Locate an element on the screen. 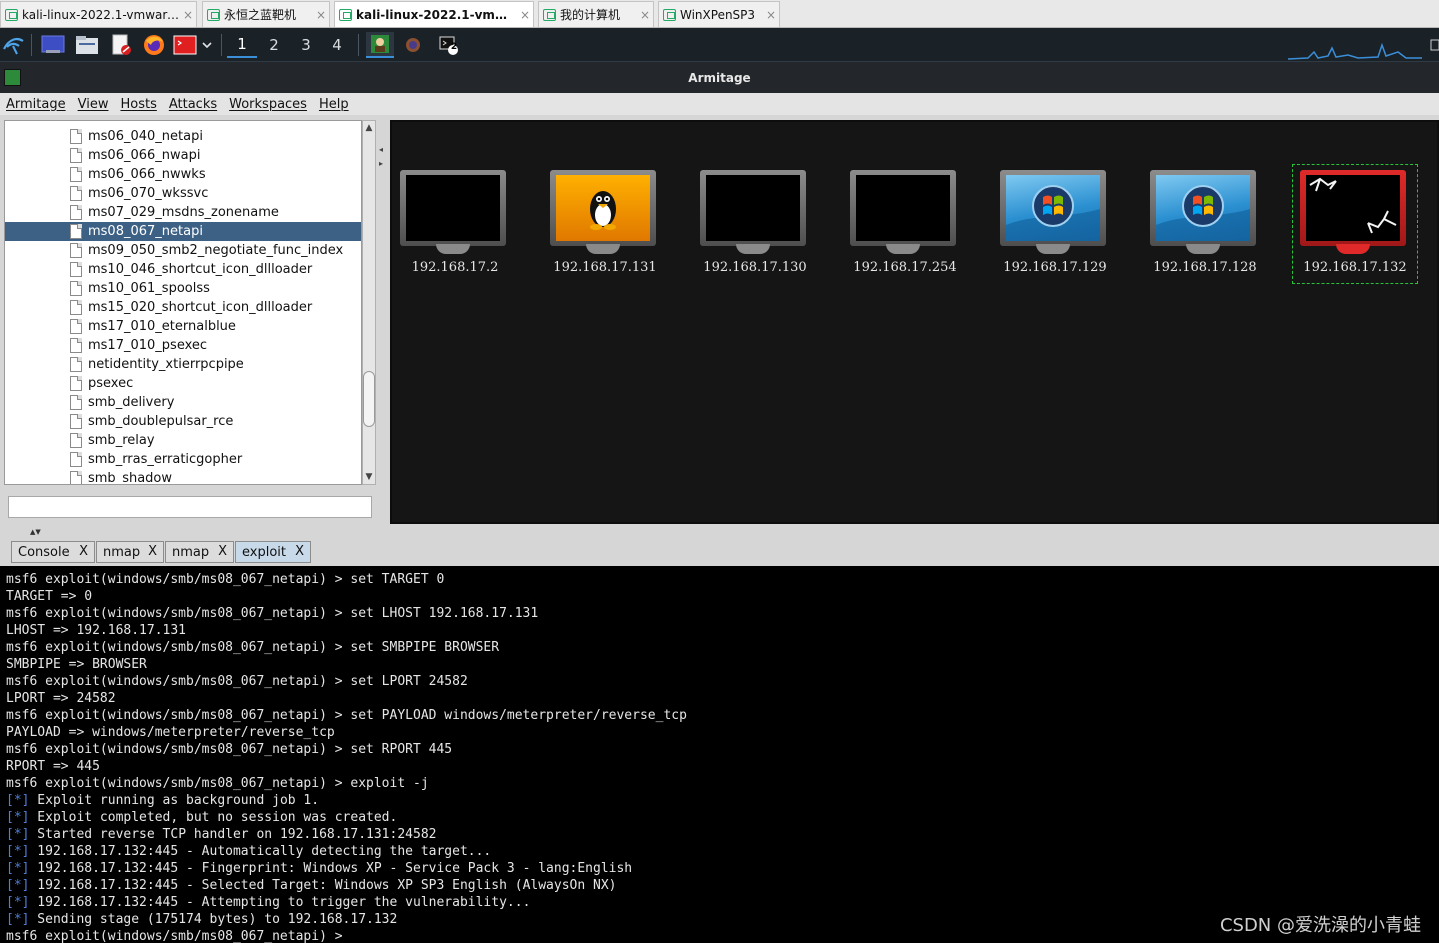 Image resolution: width=1439 pixels, height=943 pixels. scroll-up-arrow-icon: ▲ is located at coordinates (369, 128).